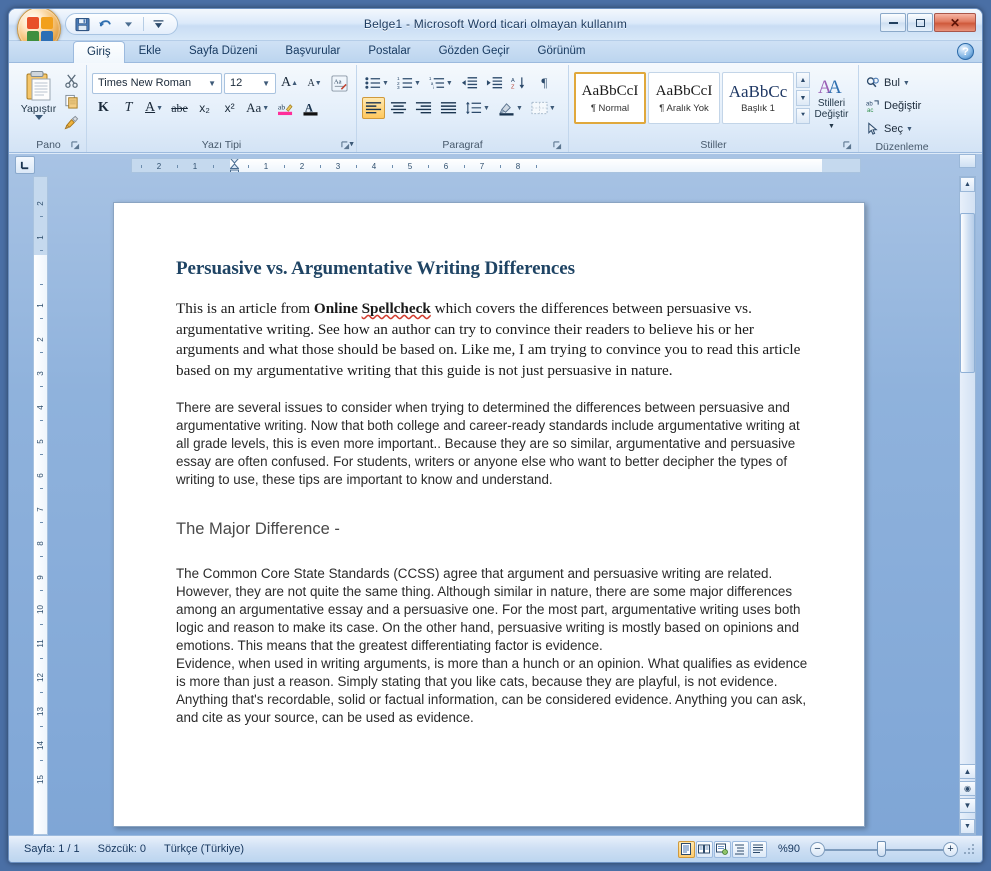 The width and height of the screenshot is (991, 871). Describe the element at coordinates (223, 51) in the screenshot. I see `tab-sayfa-duzeni: Sayfa Düzeni` at that location.